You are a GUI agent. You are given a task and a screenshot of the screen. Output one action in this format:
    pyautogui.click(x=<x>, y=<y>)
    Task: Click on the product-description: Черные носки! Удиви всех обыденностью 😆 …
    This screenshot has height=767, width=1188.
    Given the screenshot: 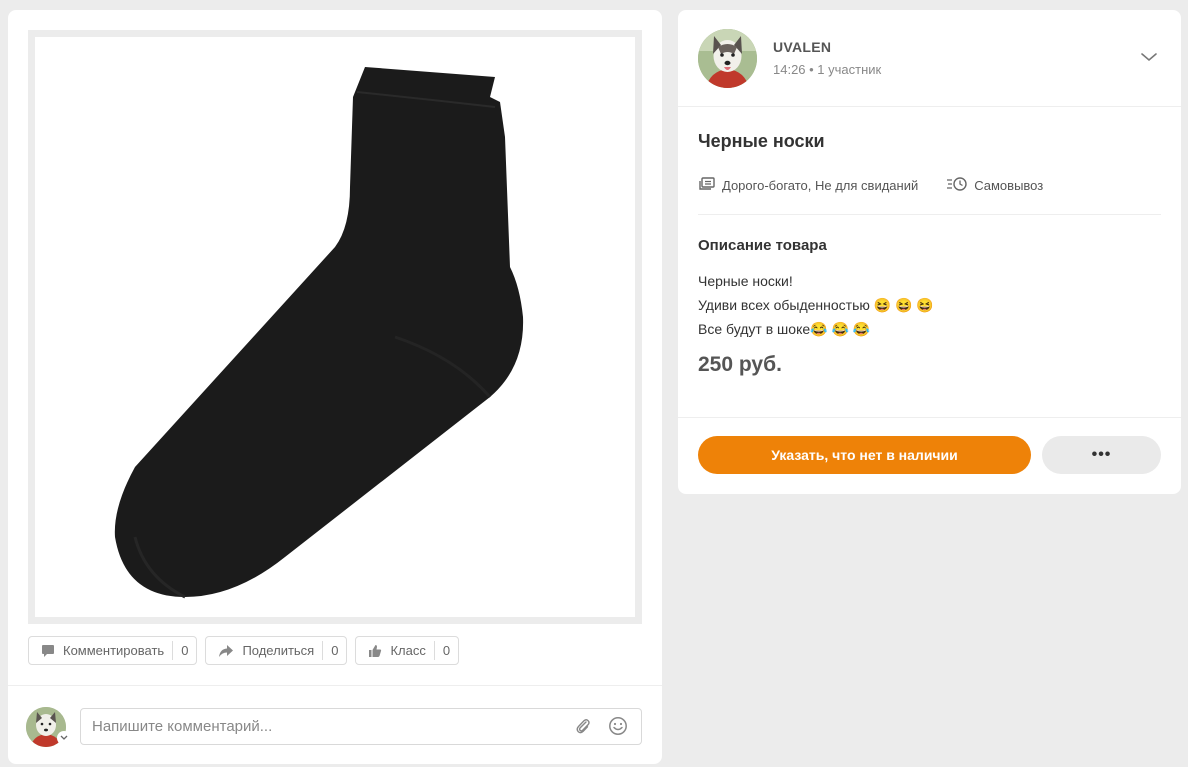 What is the action you would take?
    pyautogui.click(x=816, y=305)
    